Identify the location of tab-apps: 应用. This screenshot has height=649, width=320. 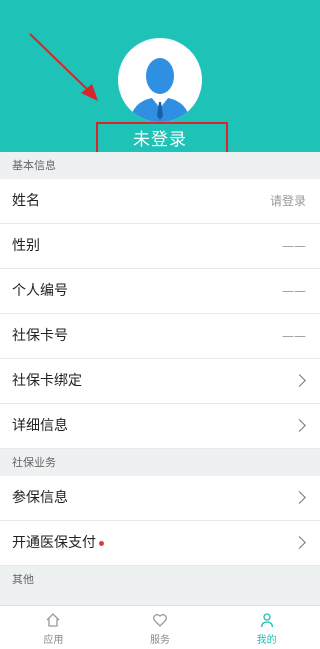
(53, 627).